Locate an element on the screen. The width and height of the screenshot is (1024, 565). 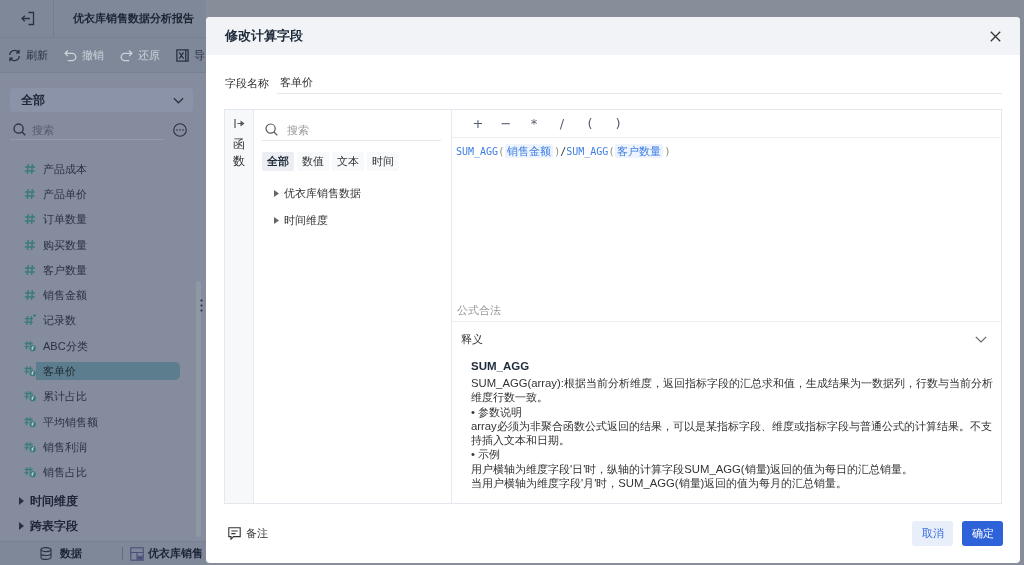
operator-button: / is located at coordinates (562, 123).